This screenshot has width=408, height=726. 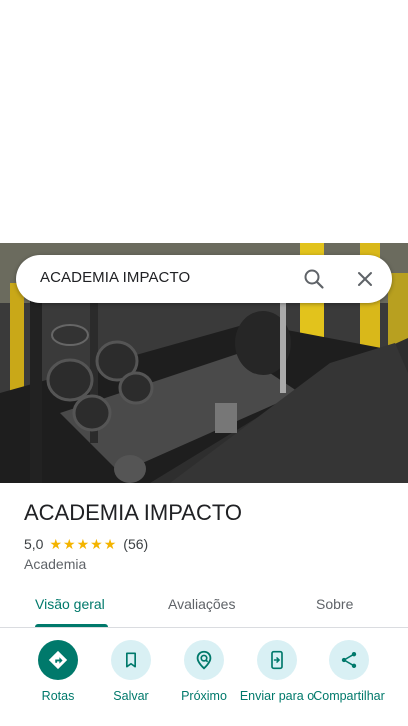 What do you see at coordinates (131, 696) in the screenshot?
I see `save-label: Salvar` at bounding box center [131, 696].